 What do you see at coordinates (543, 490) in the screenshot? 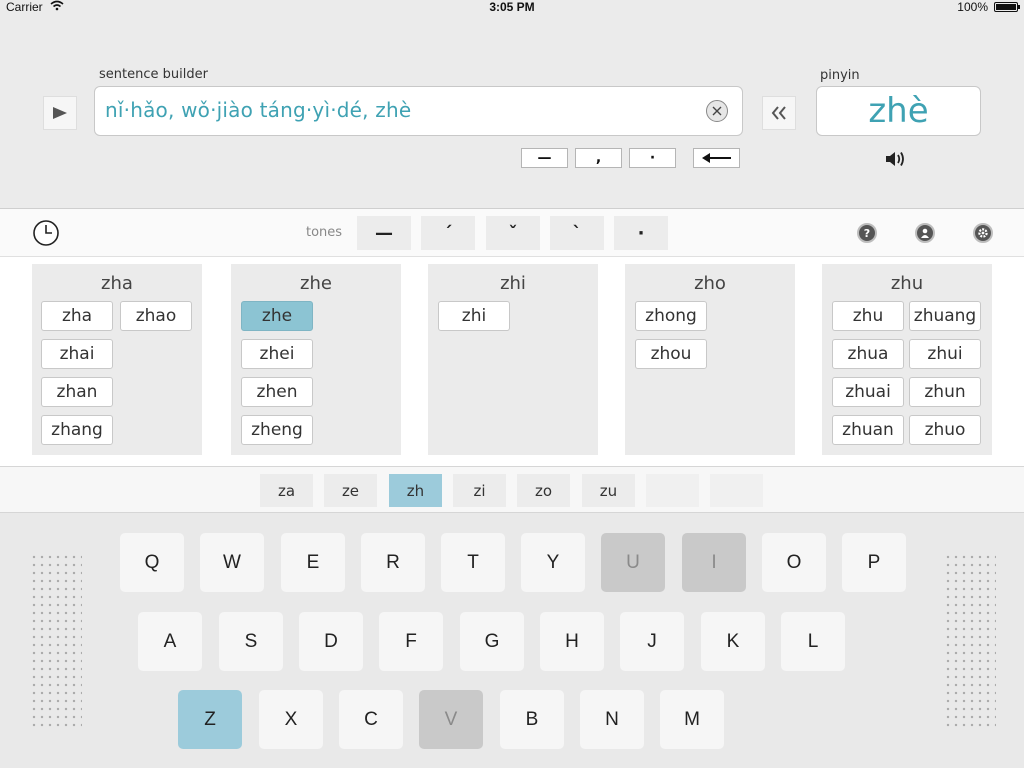
I see `initial-zo: zo` at bounding box center [543, 490].